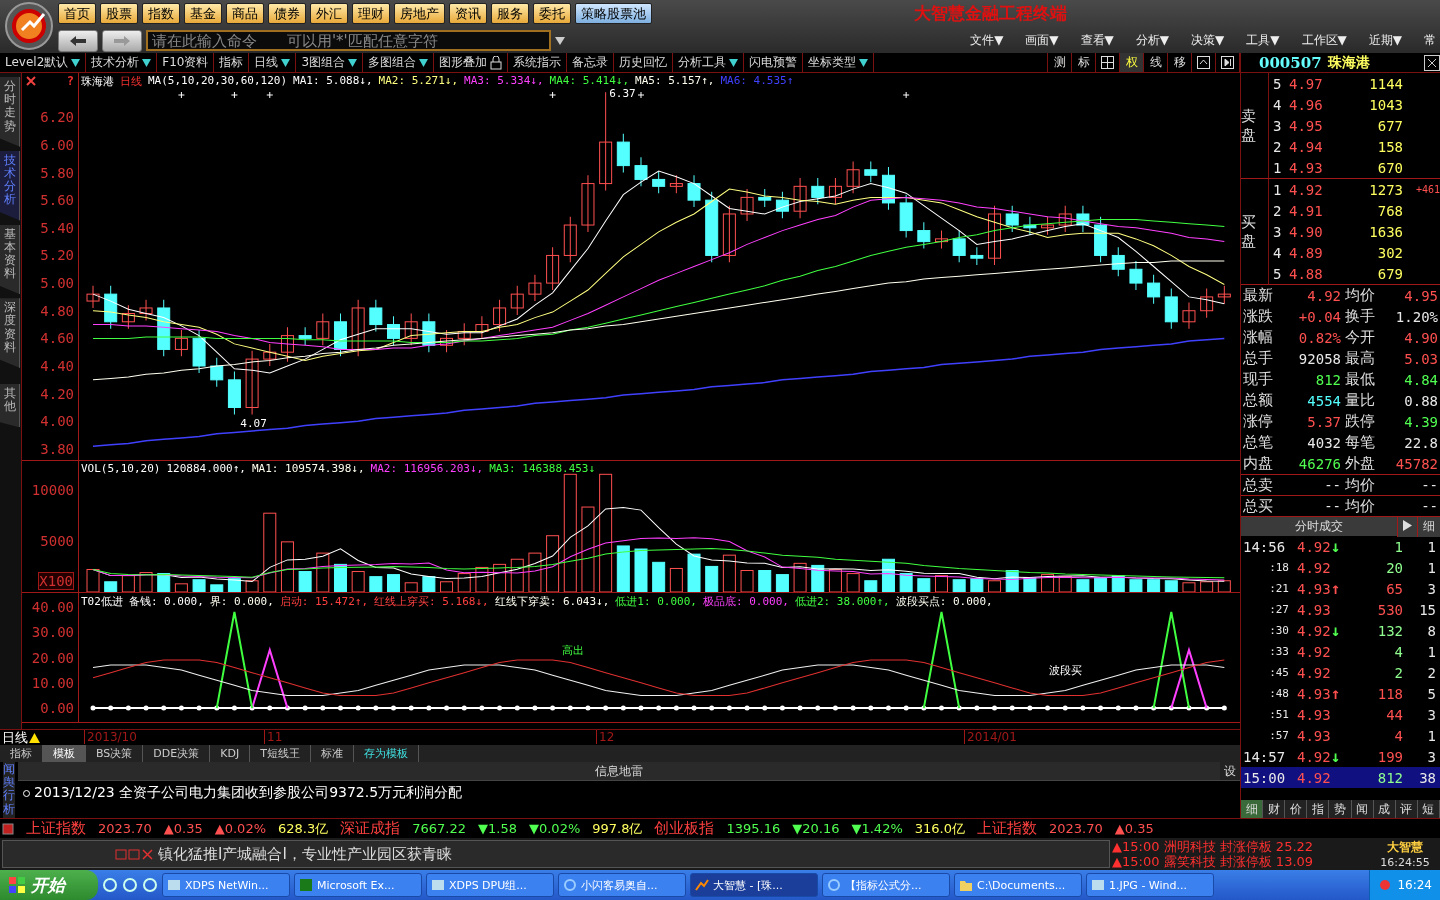 The height and width of the screenshot is (900, 1440). I want to click on count-cell-text: 2, so click(1431, 672).